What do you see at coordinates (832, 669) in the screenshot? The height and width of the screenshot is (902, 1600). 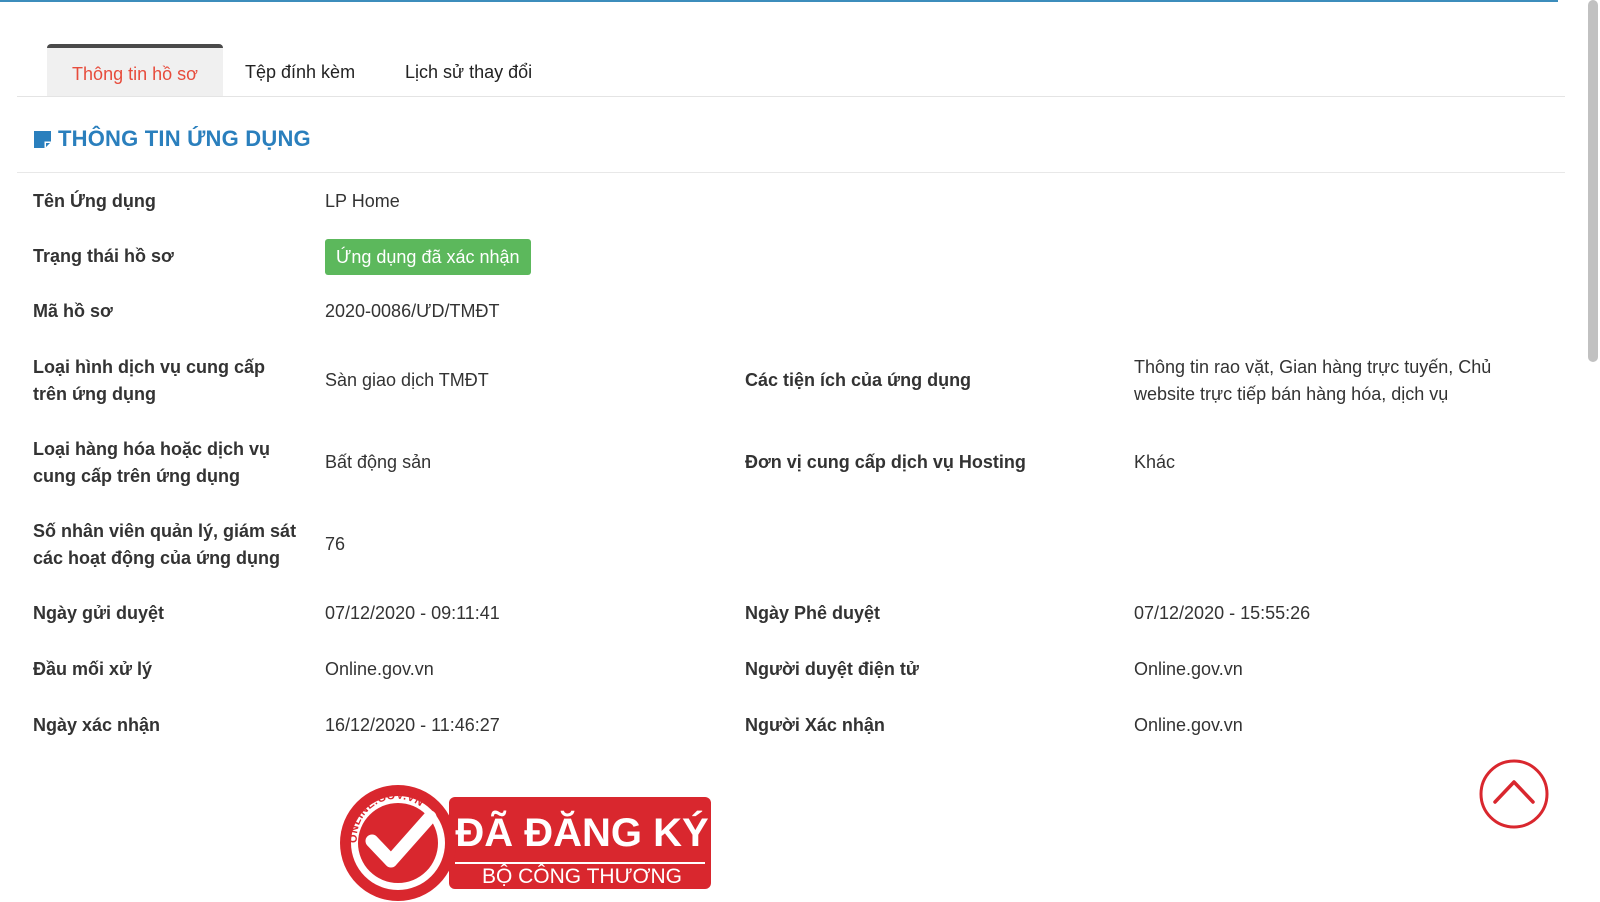 I see `label-e-approver: Người duyệt điện tử` at bounding box center [832, 669].